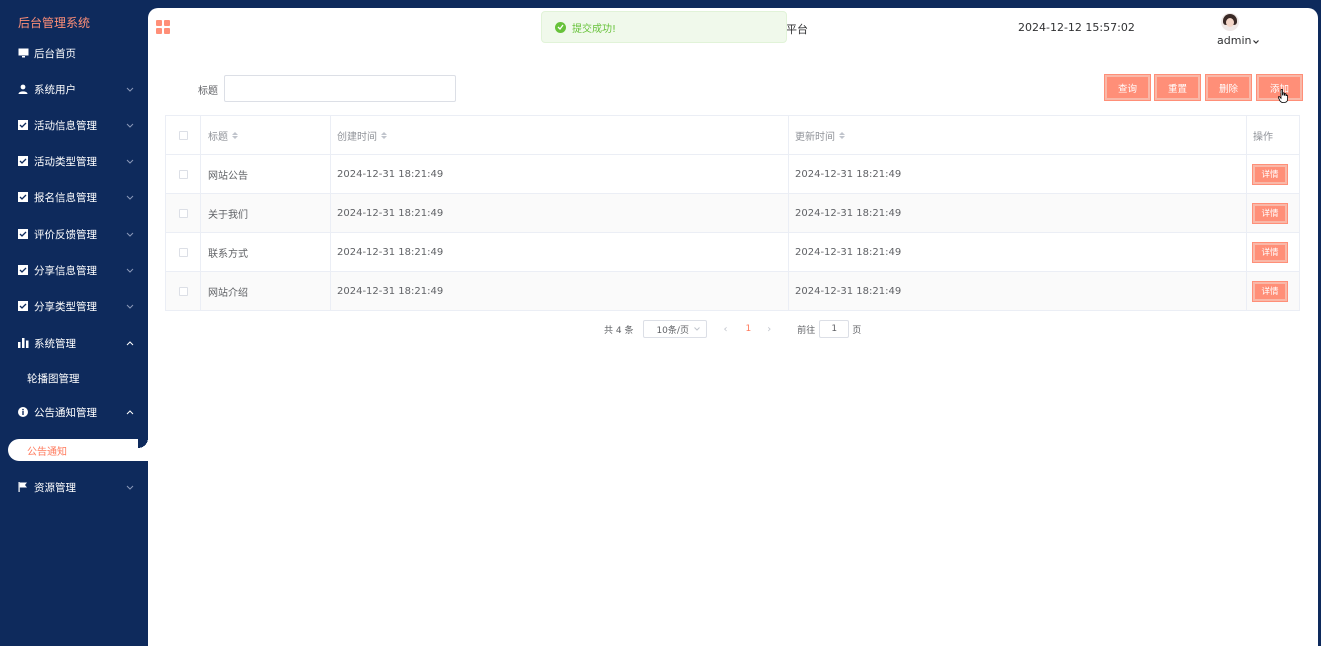 The width and height of the screenshot is (1321, 646). Describe the element at coordinates (340, 88) in the screenshot. I see `title-search-input` at that location.